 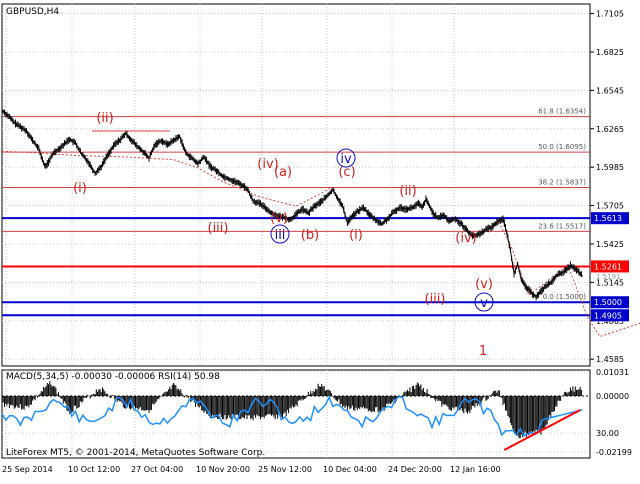 I want to click on wave-label: iii, so click(x=280, y=235).